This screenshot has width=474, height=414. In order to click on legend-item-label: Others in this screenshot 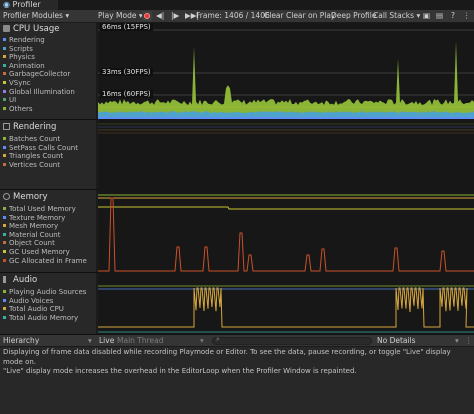, I will do `click(21, 108)`.